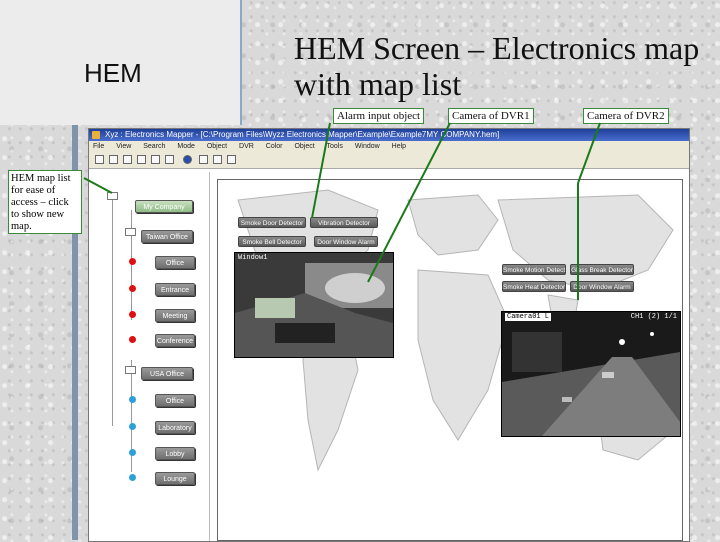 Image resolution: width=720 pixels, height=542 pixels. Describe the element at coordinates (175, 427) in the screenshot. I see `tree-item-laboratory: Laboratory` at that location.